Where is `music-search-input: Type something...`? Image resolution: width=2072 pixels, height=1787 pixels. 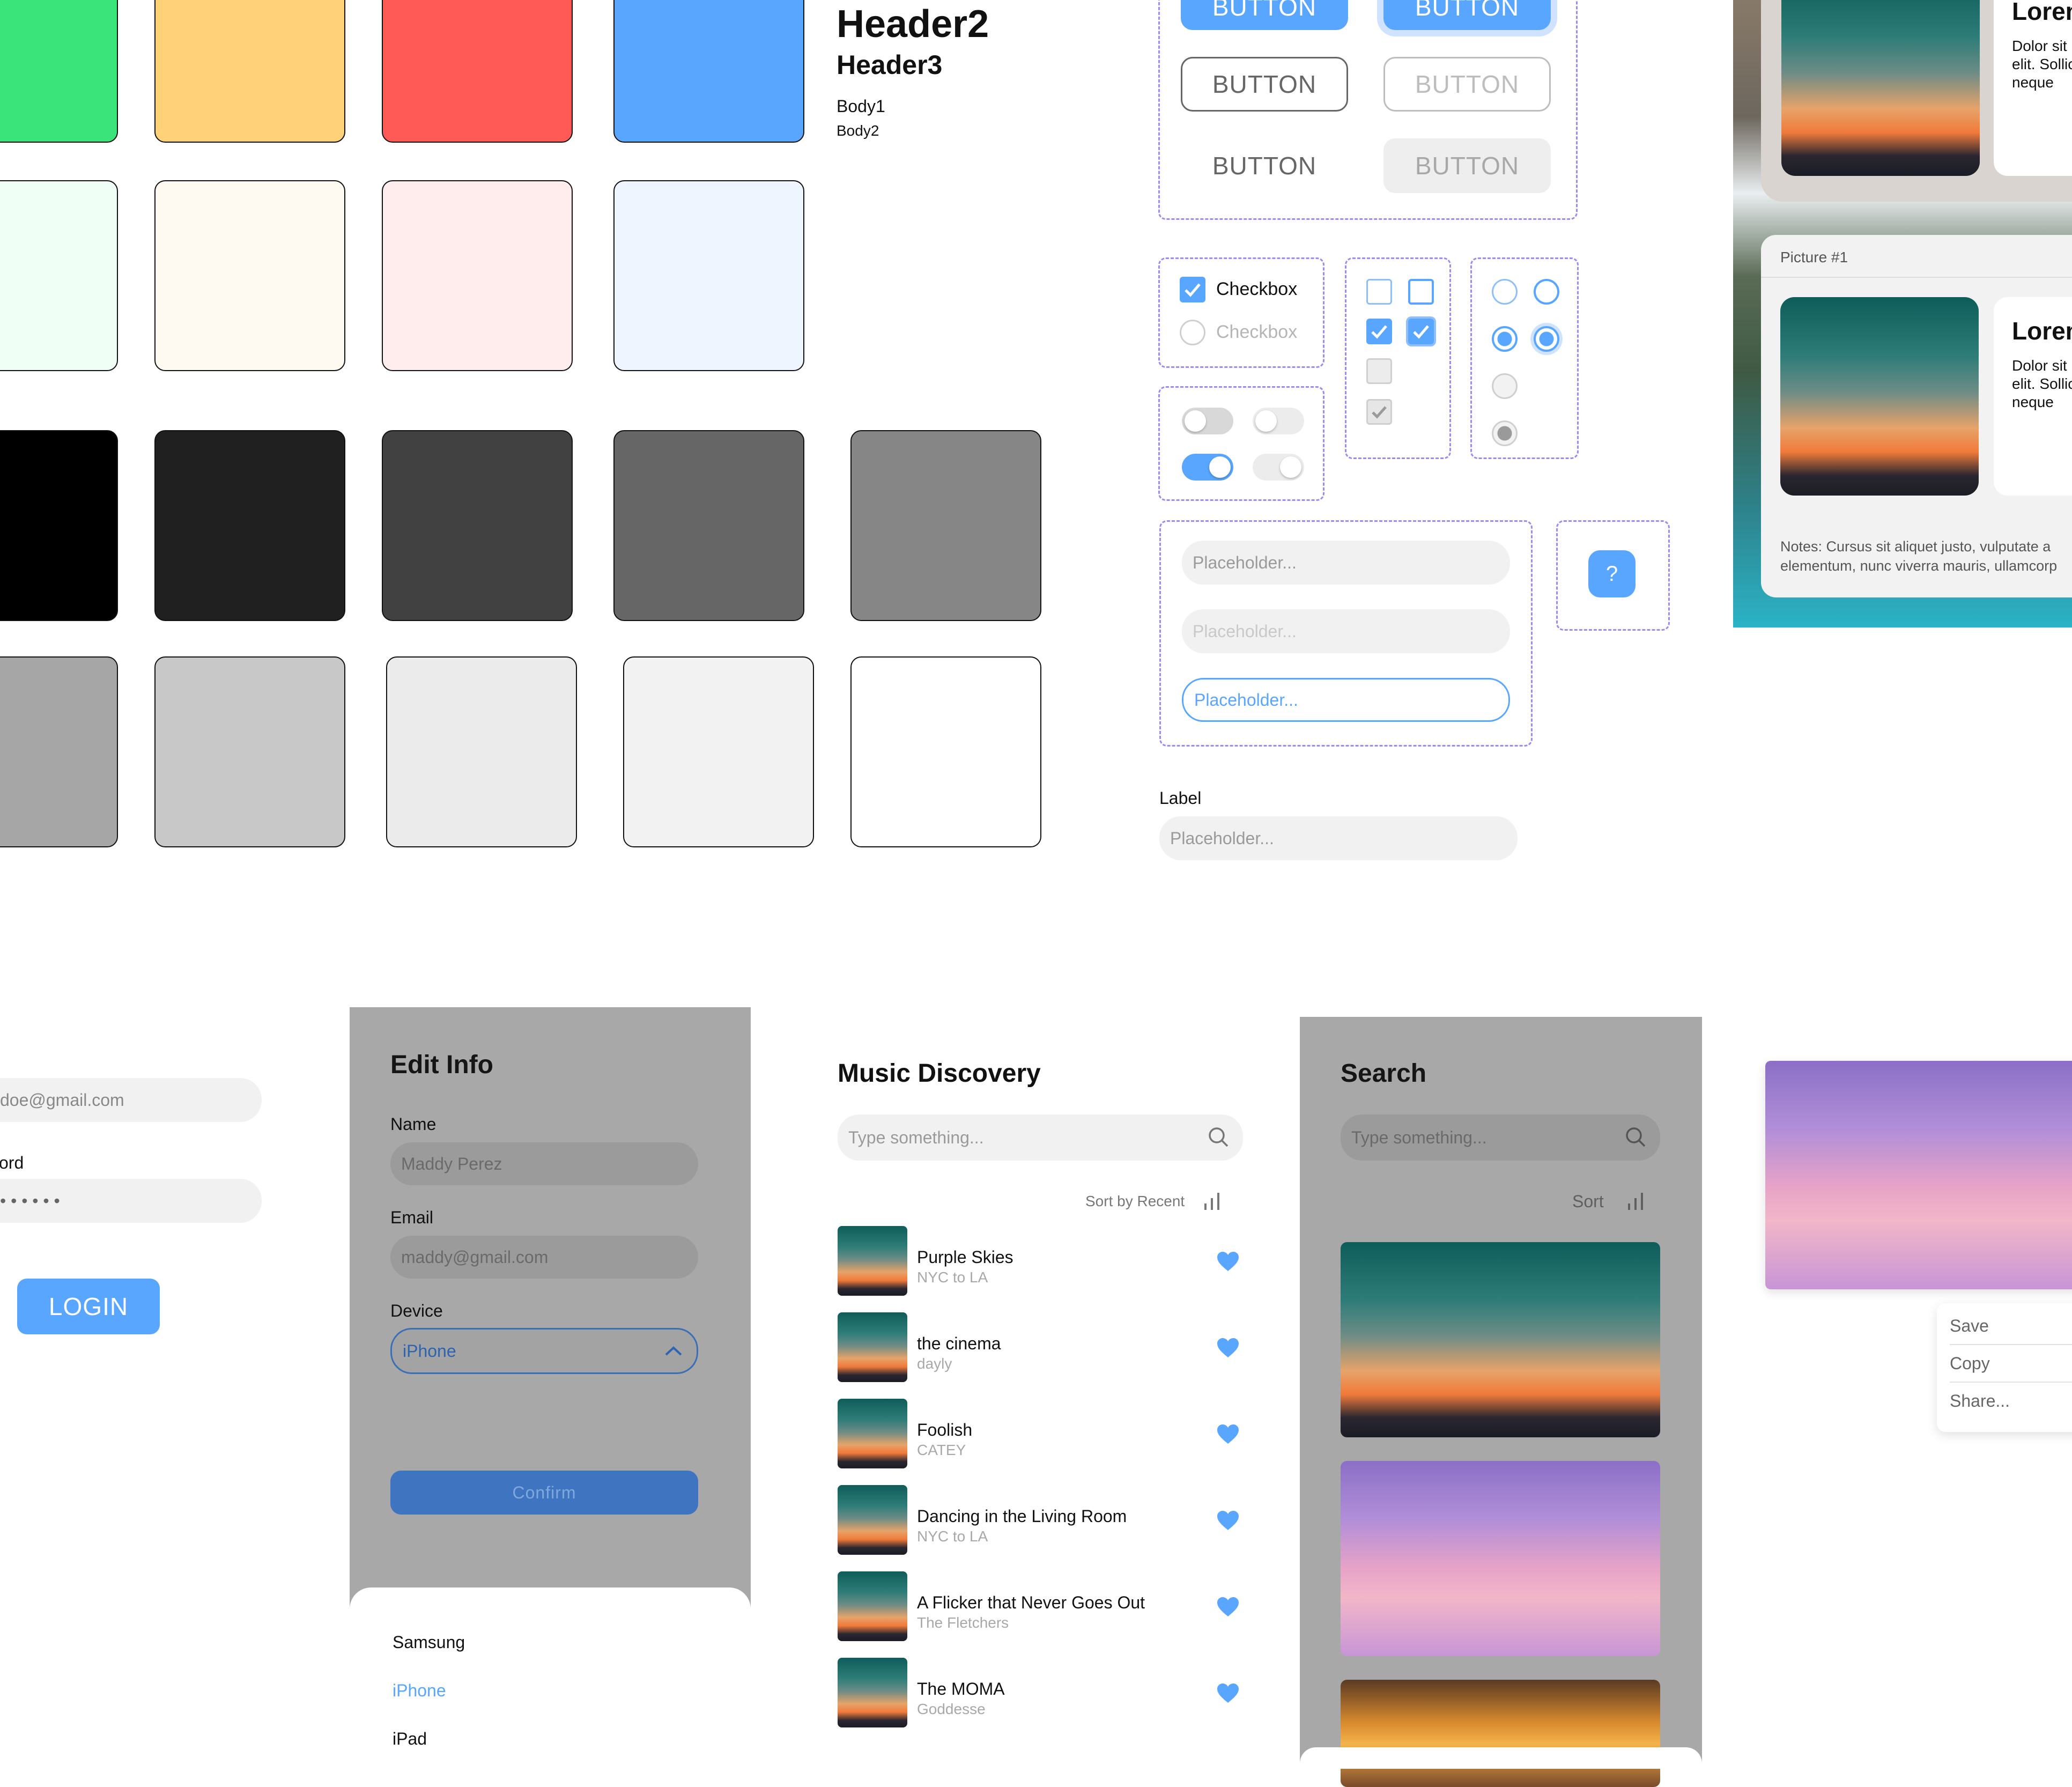
music-search-input: Type something... is located at coordinates (1040, 1137).